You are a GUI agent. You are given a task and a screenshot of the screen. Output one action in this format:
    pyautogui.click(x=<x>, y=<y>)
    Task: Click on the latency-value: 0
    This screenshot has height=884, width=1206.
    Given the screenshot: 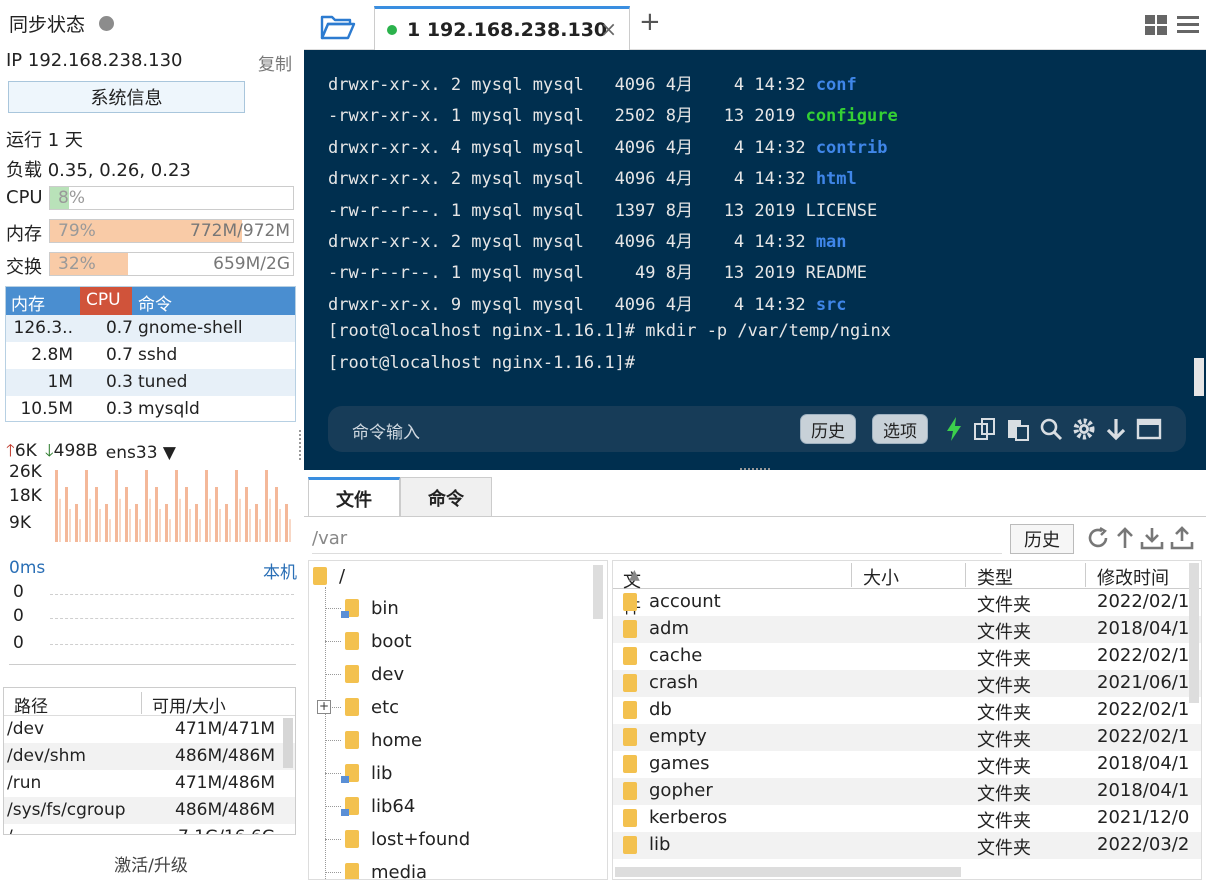 What is the action you would take?
    pyautogui.click(x=18, y=643)
    